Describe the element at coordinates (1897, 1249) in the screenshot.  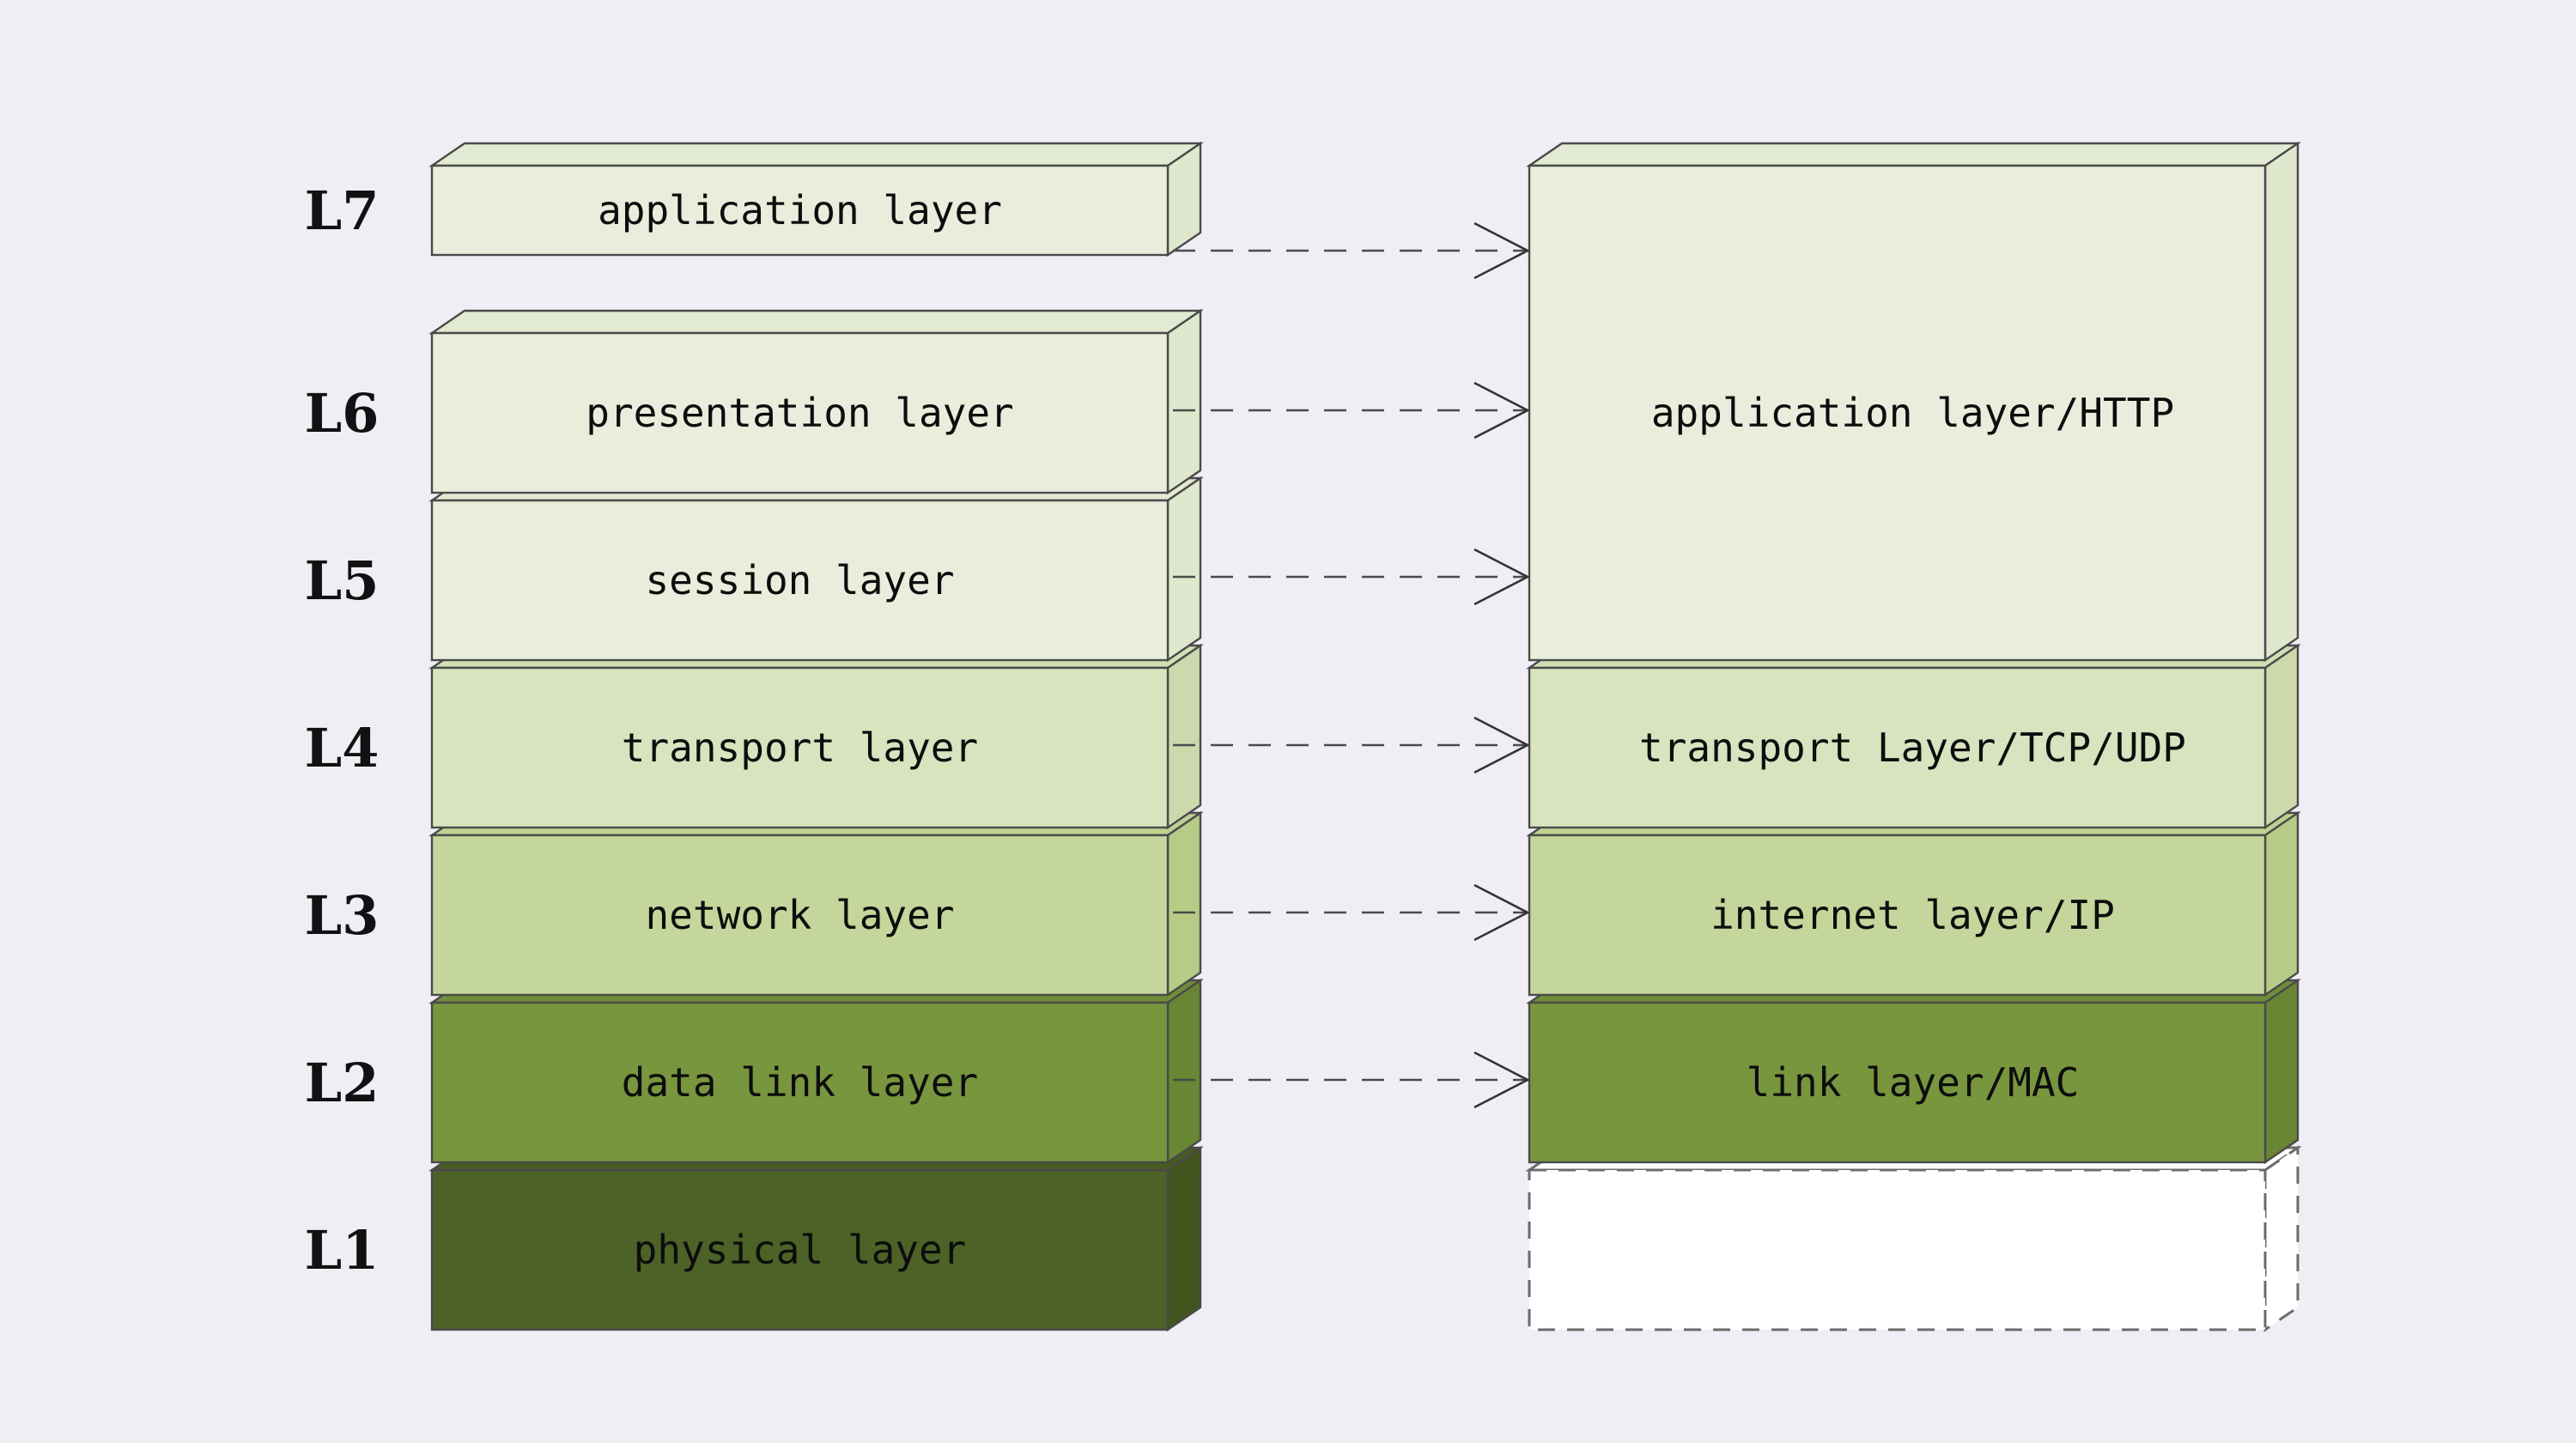
I see `box-front-face` at that location.